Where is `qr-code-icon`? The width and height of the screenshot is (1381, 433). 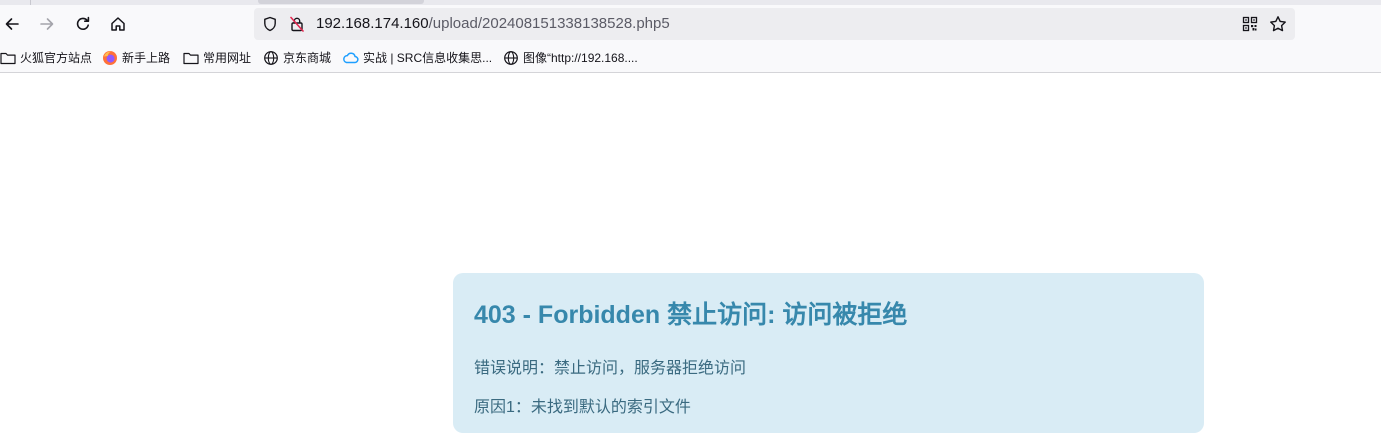
qr-code-icon is located at coordinates (1250, 24).